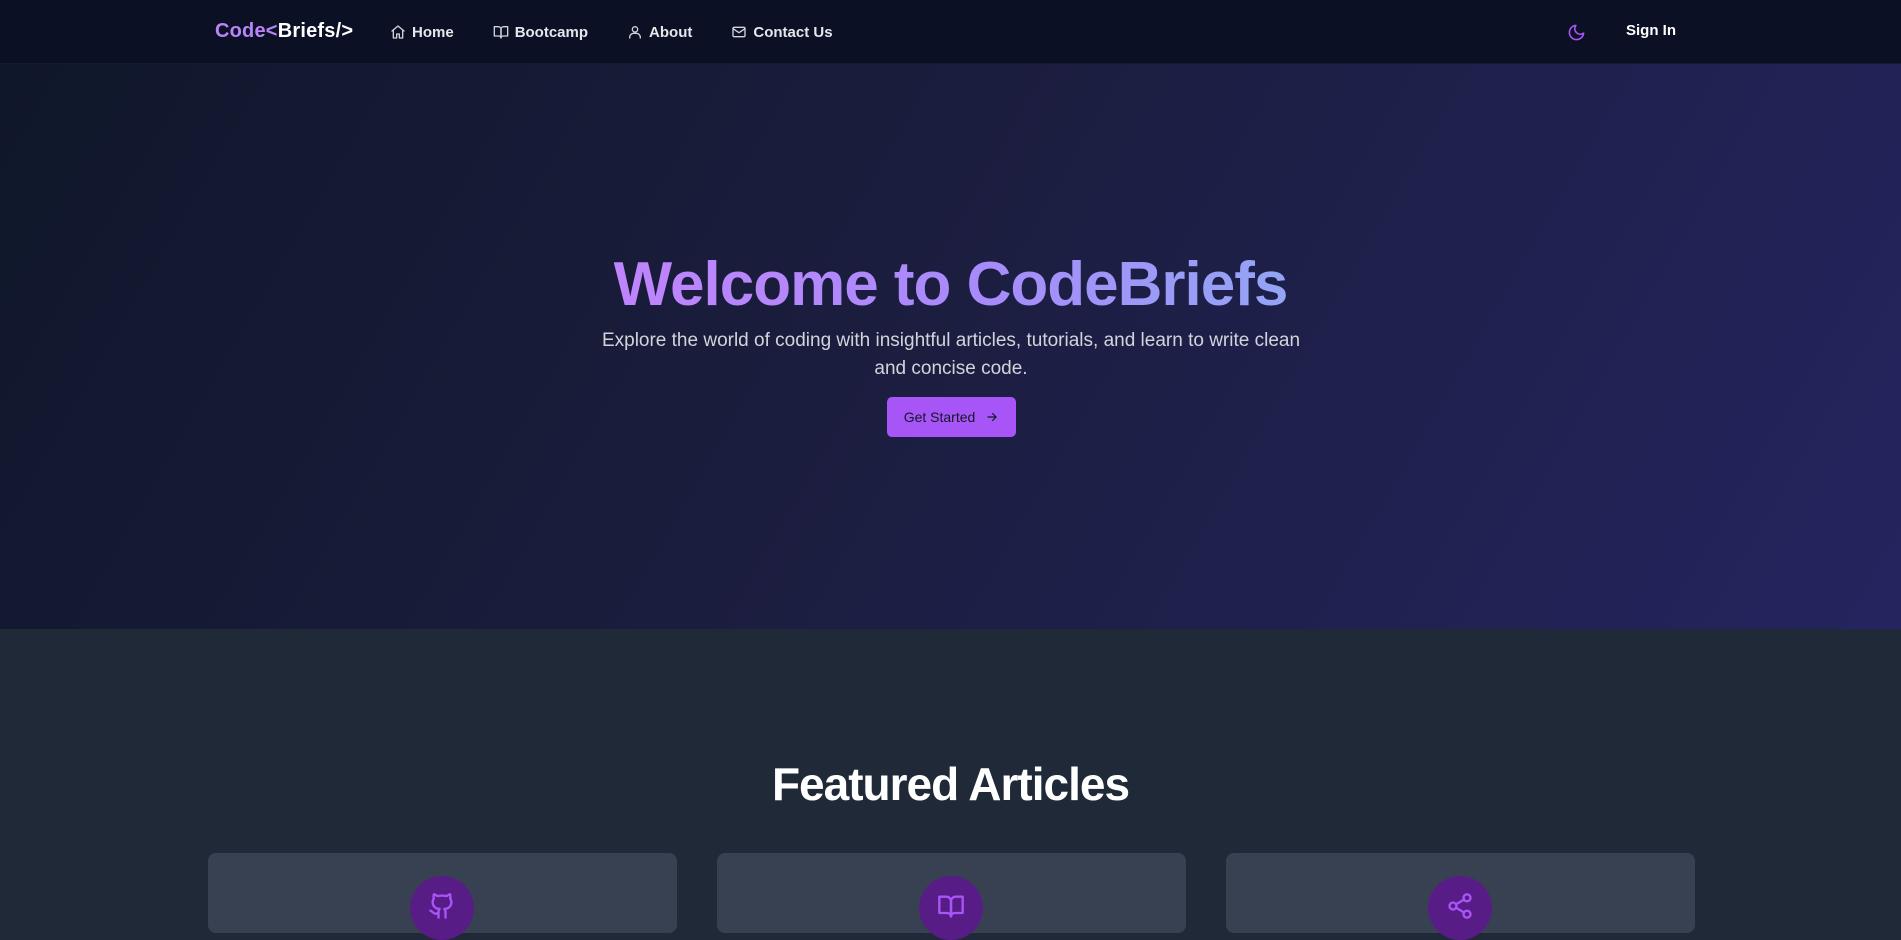 Image resolution: width=1901 pixels, height=940 pixels. I want to click on main-nav: Home Bootcamp About Contact Us, so click(631, 32).